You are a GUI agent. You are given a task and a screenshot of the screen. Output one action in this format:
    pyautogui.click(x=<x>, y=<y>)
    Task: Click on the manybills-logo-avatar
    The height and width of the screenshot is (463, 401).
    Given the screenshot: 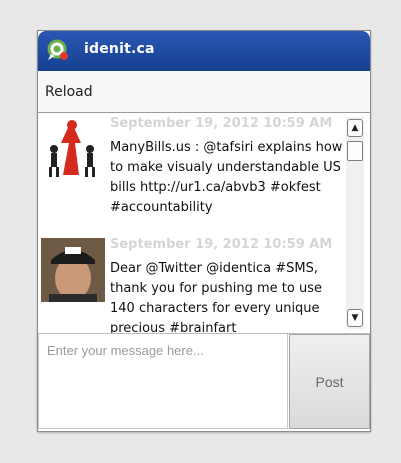 What is the action you would take?
    pyautogui.click(x=73, y=149)
    